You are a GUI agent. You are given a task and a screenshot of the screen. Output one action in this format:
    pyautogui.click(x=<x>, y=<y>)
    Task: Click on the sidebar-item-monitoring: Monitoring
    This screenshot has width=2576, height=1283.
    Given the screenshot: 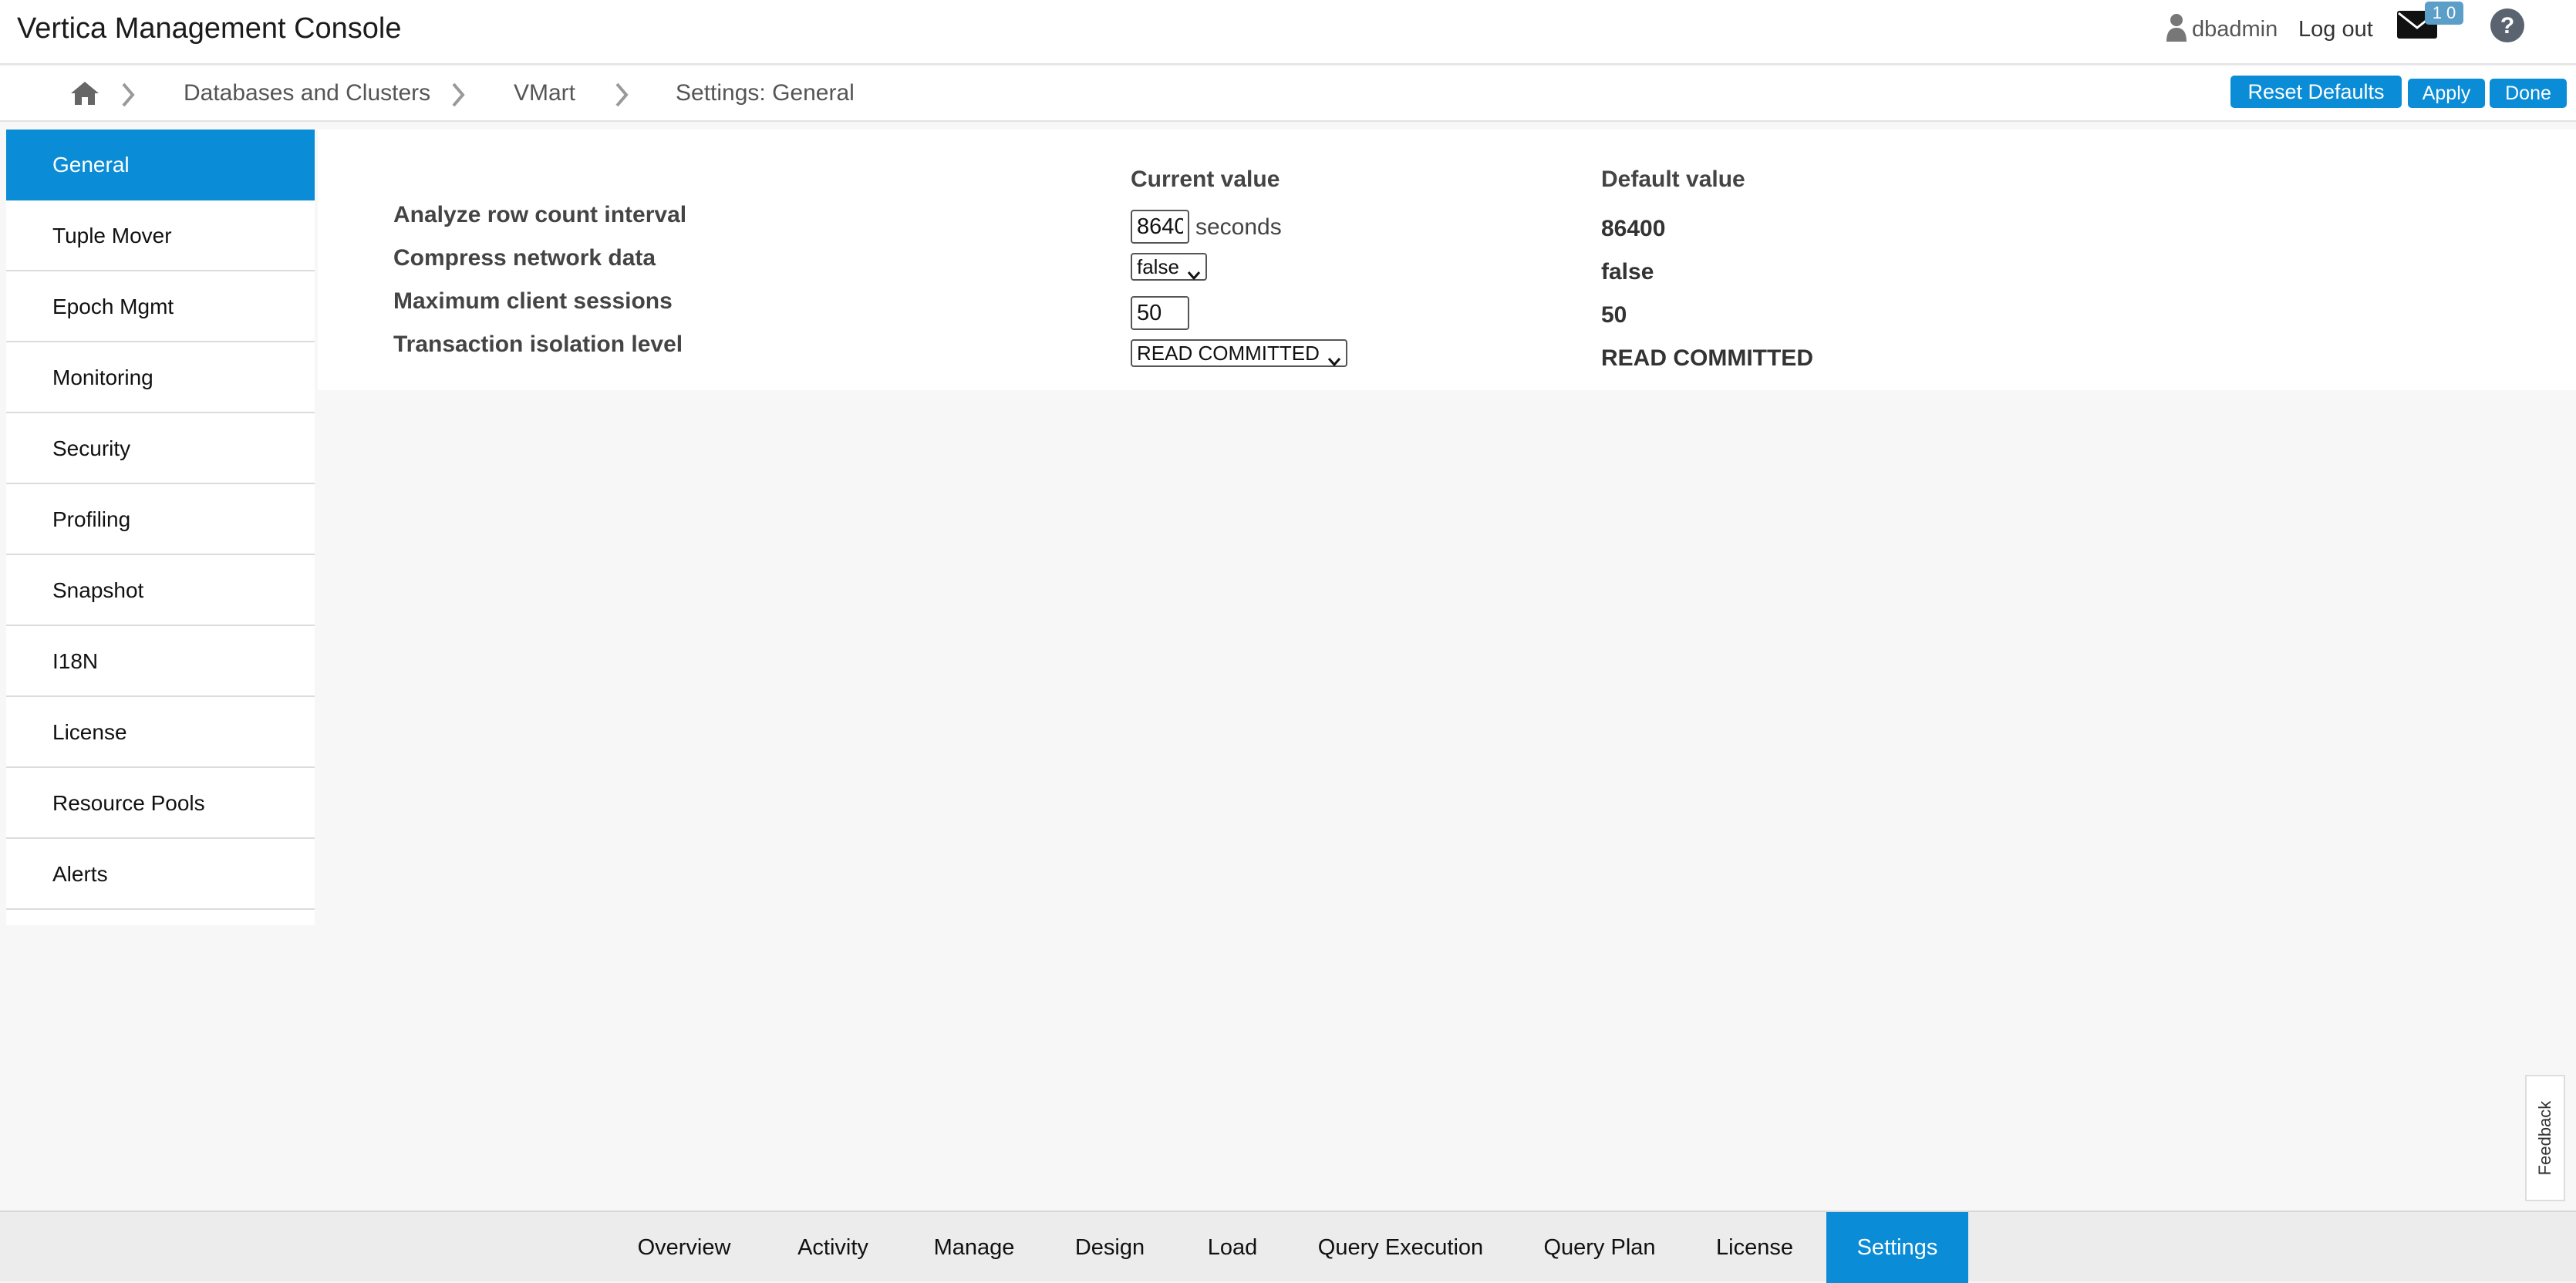 What is the action you would take?
    pyautogui.click(x=160, y=377)
    